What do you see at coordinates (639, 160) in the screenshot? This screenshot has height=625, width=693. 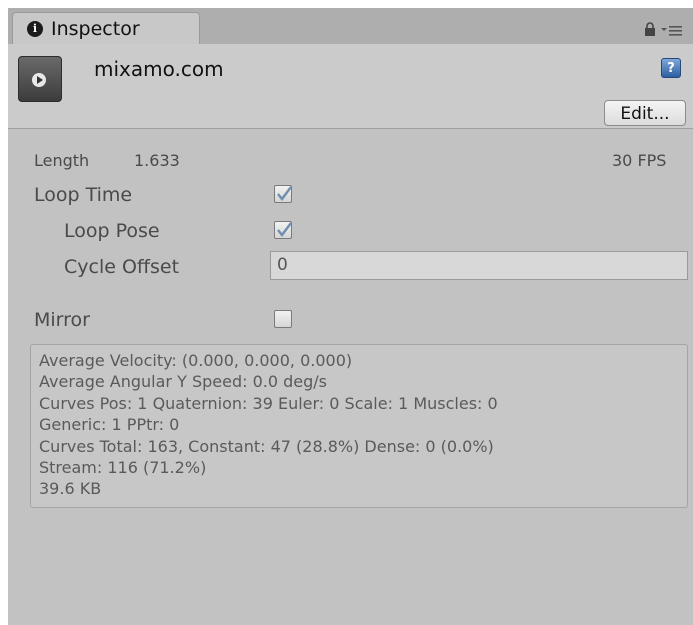 I see `fps-value: 30 FPS` at bounding box center [639, 160].